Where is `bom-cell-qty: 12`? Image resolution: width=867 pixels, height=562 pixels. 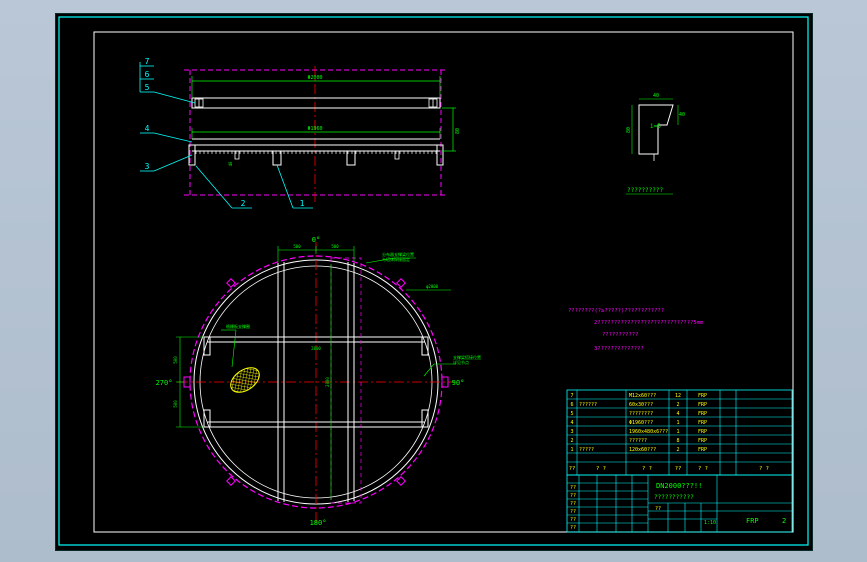
bom-cell-qty: 12 is located at coordinates (678, 396).